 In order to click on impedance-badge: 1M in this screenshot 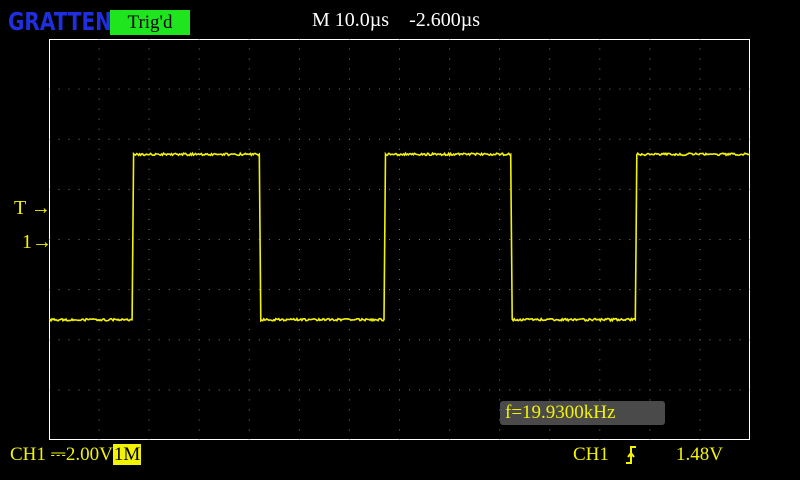, I will do `click(127, 454)`.